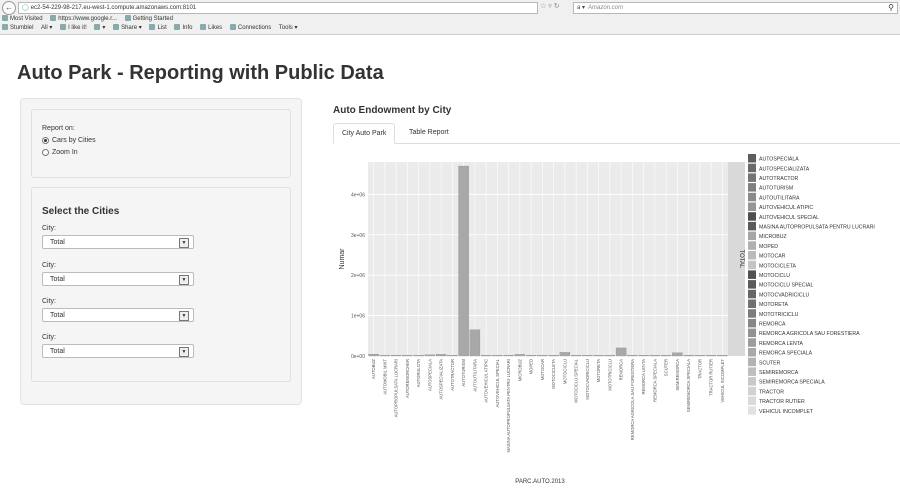 This screenshot has height=489, width=900. I want to click on toolbar-stumble: StumbleI, so click(18, 27).